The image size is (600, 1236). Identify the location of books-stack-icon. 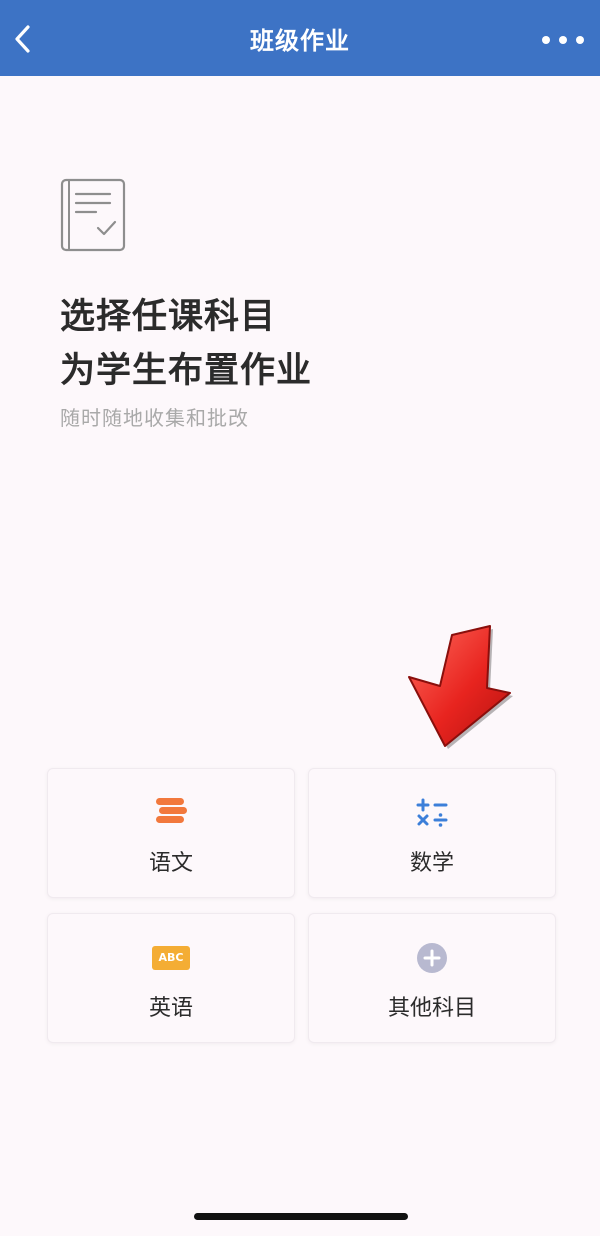
(171, 810).